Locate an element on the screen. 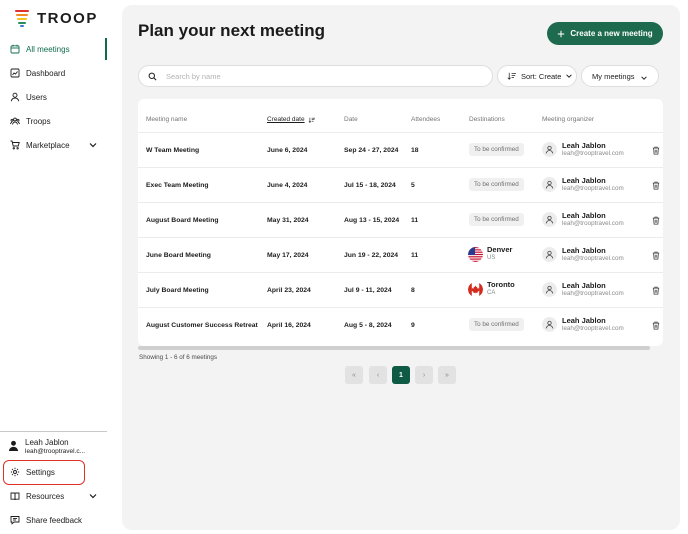 Image resolution: width=688 pixels, height=534 pixels. meeting-name: June Board Meeting is located at coordinates (178, 255).